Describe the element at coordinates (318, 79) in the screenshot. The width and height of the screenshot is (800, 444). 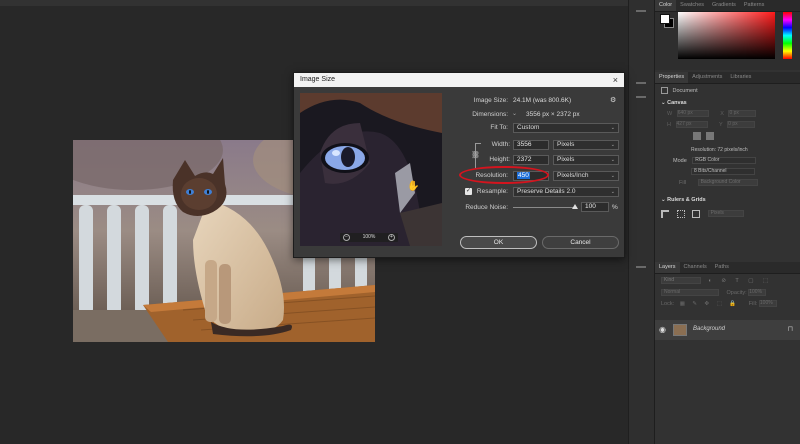
I see `dialog-title: Image Size` at that location.